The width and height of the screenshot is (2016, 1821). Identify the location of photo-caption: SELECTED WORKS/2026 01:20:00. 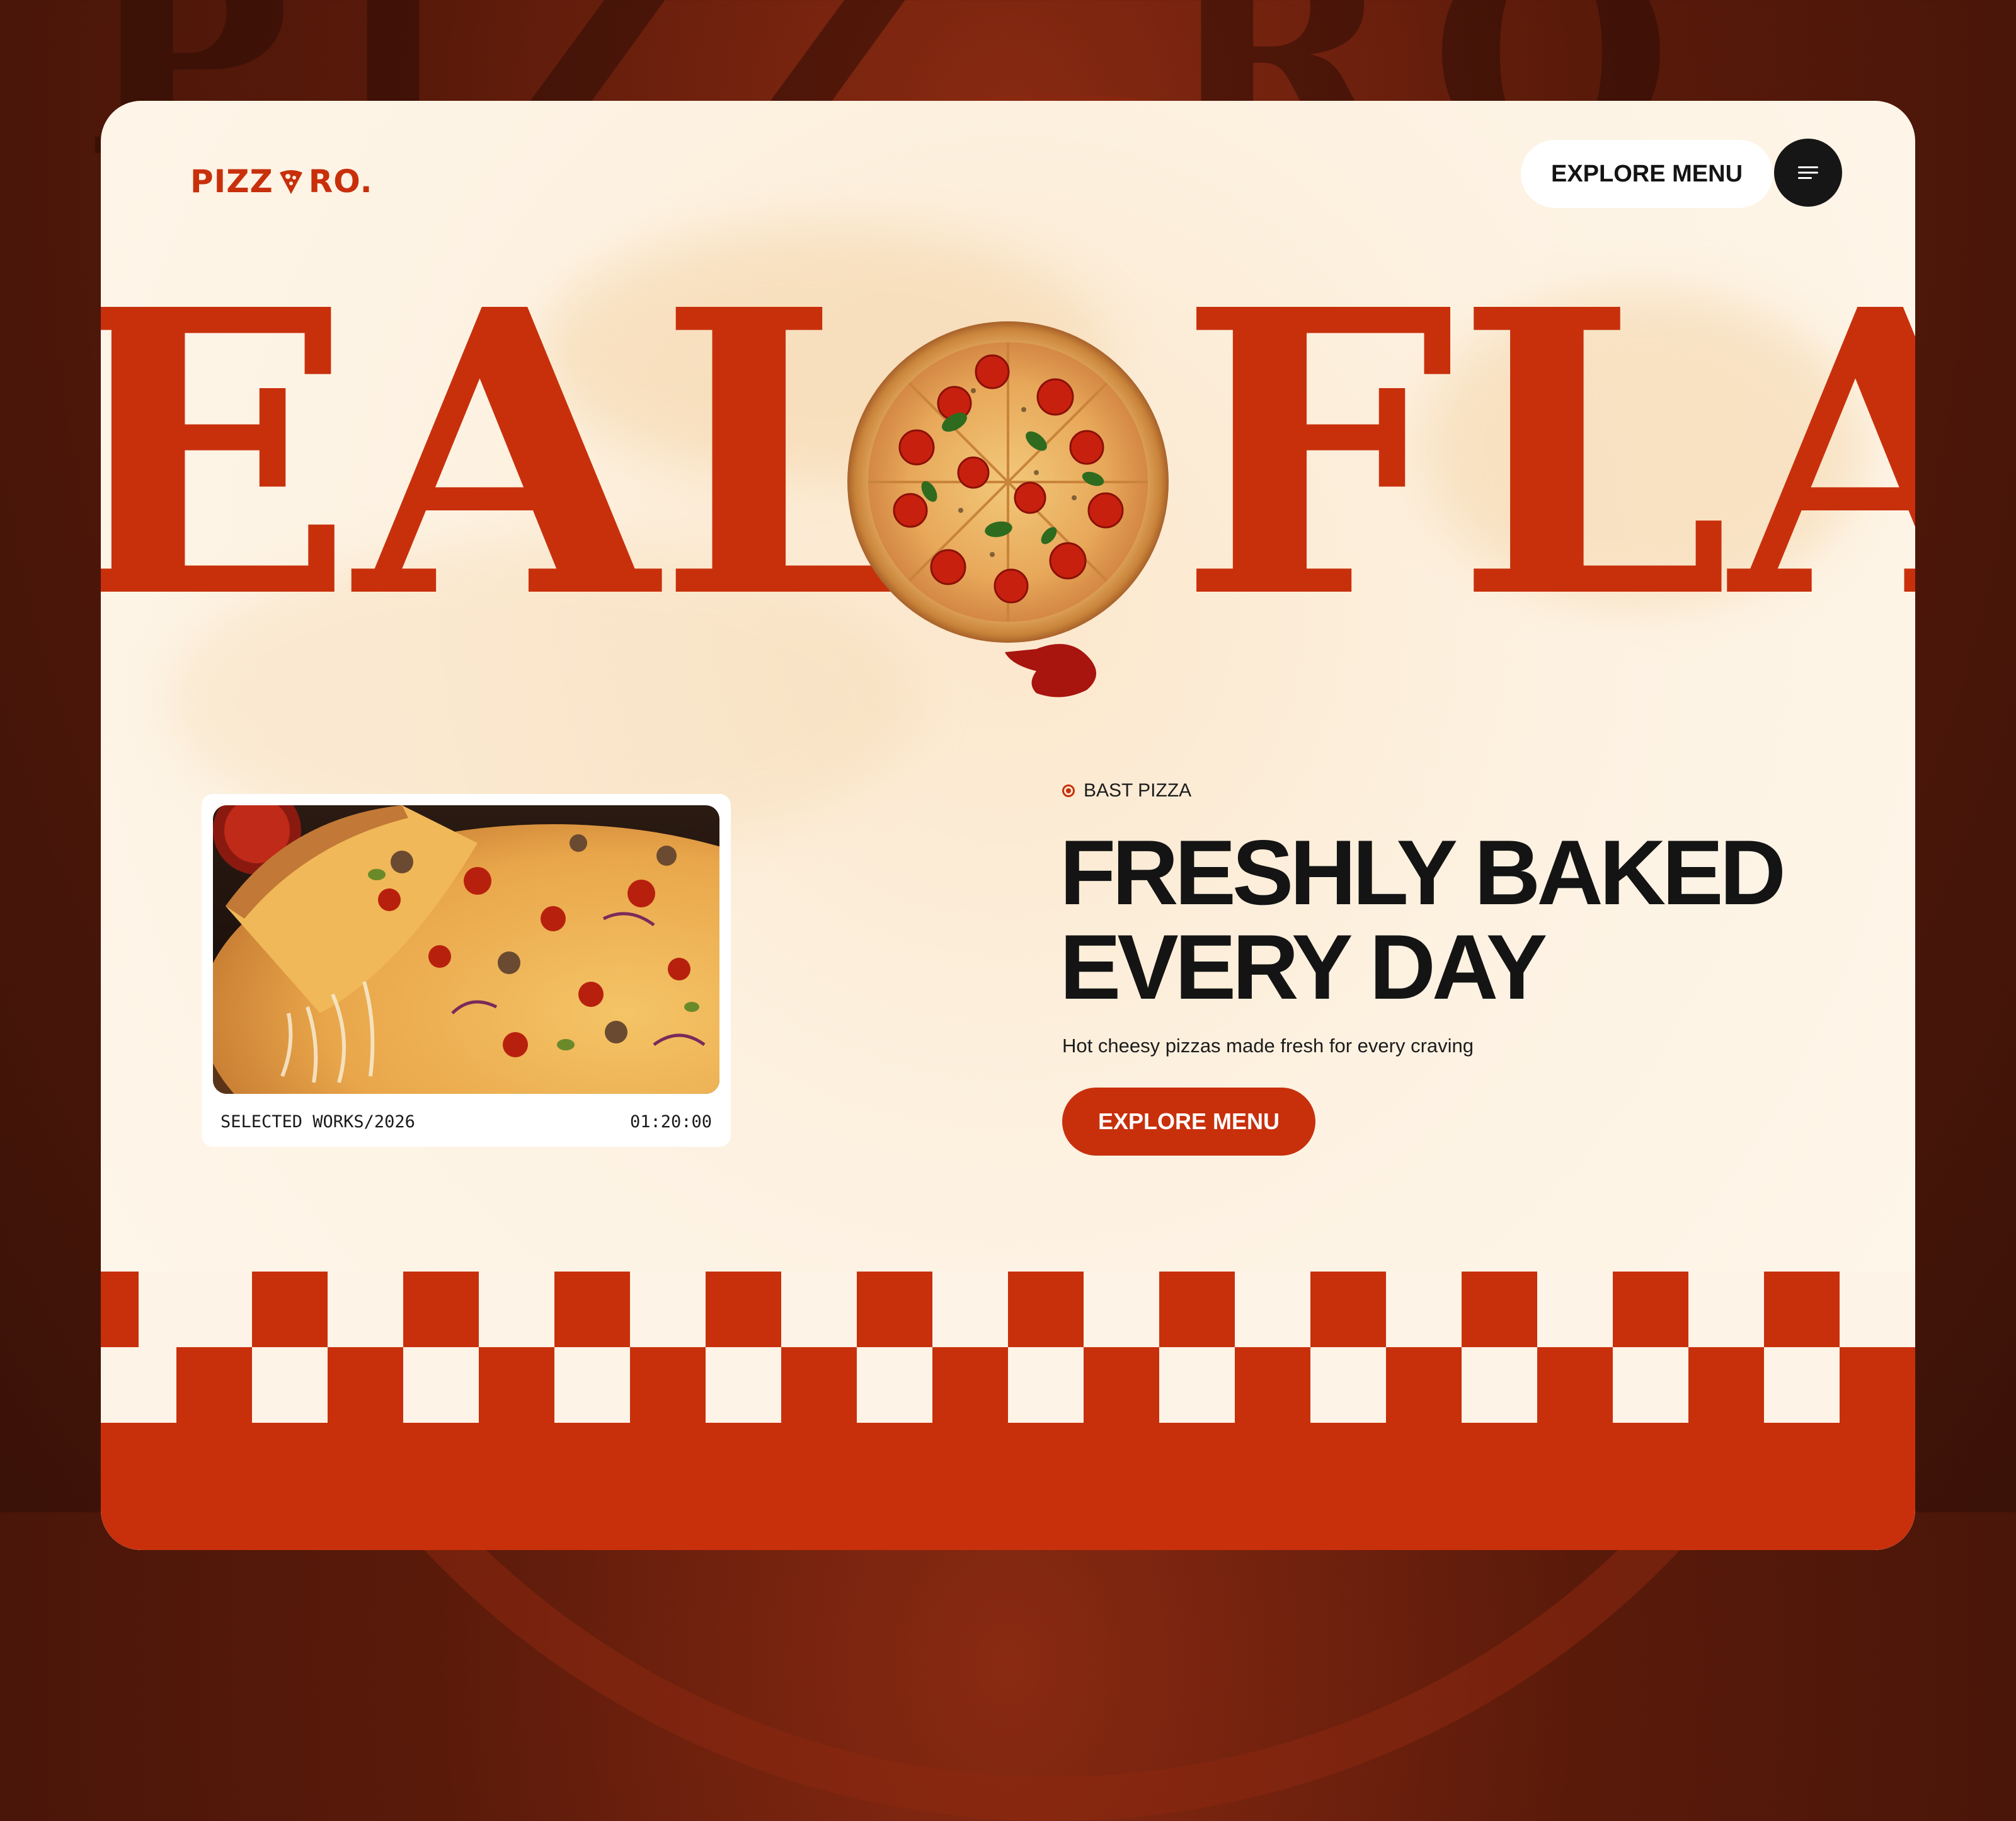
(466, 1122).